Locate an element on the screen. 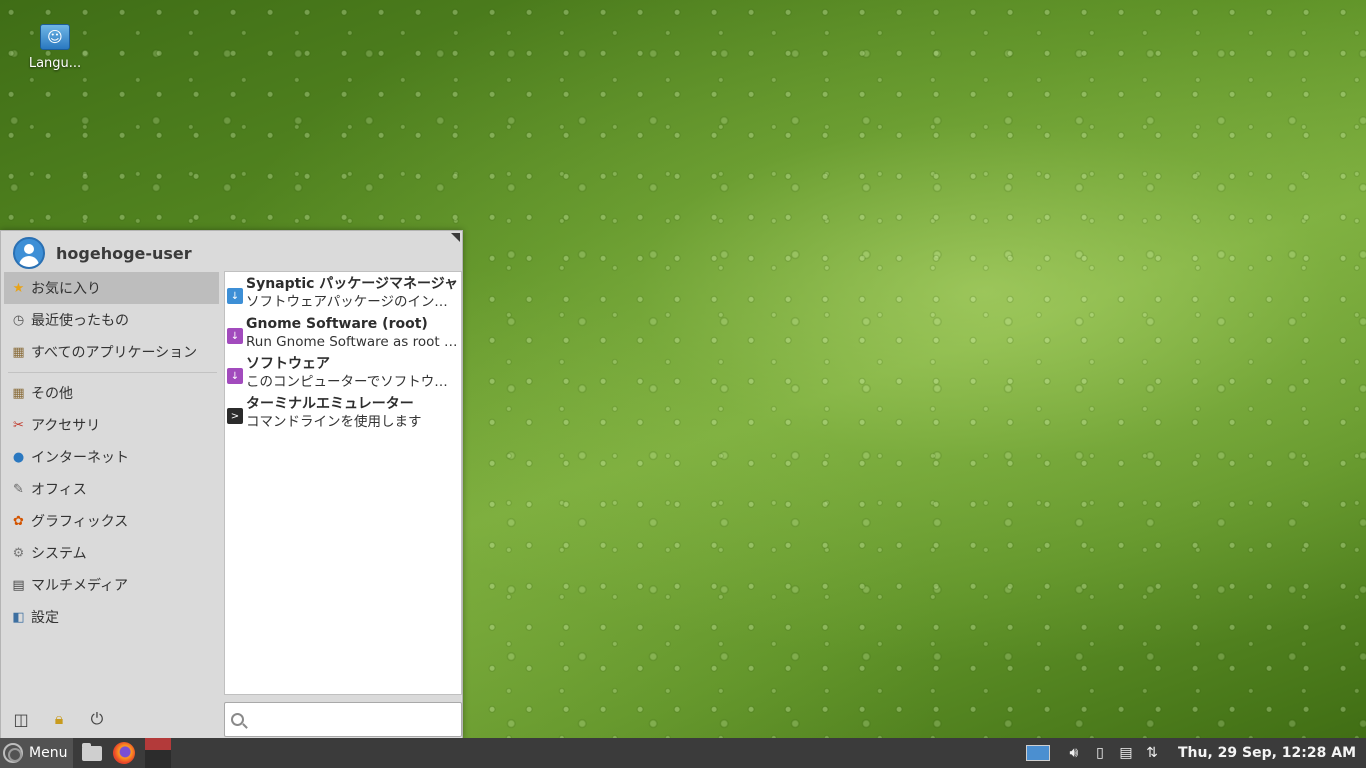 The width and height of the screenshot is (1366, 768). menu-footer: ◫ 🔒︎ ⏻ is located at coordinates (59, 719).